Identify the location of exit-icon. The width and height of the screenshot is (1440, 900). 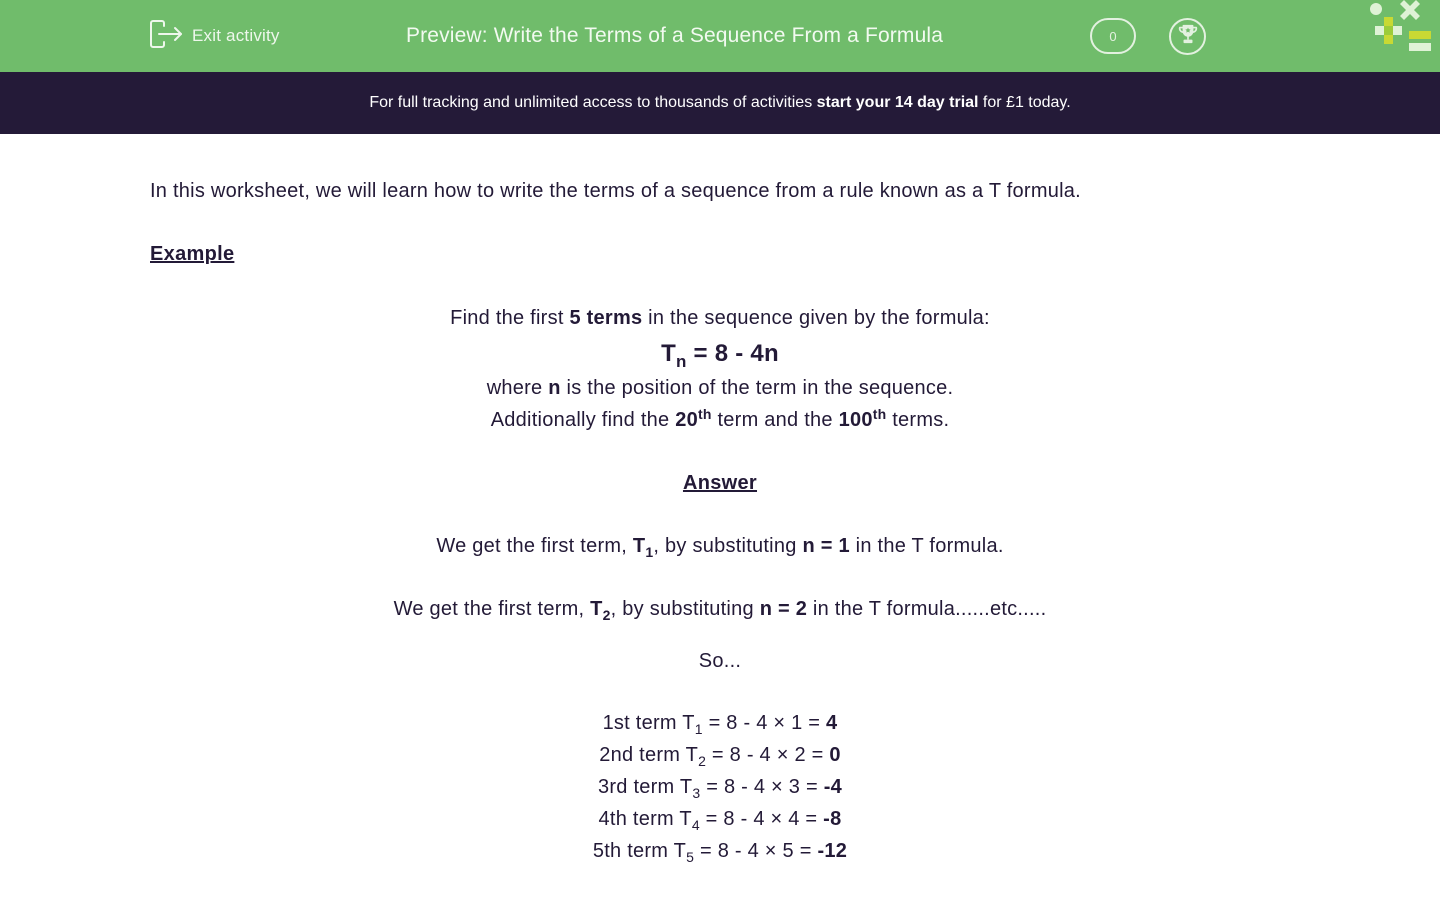
(166, 36).